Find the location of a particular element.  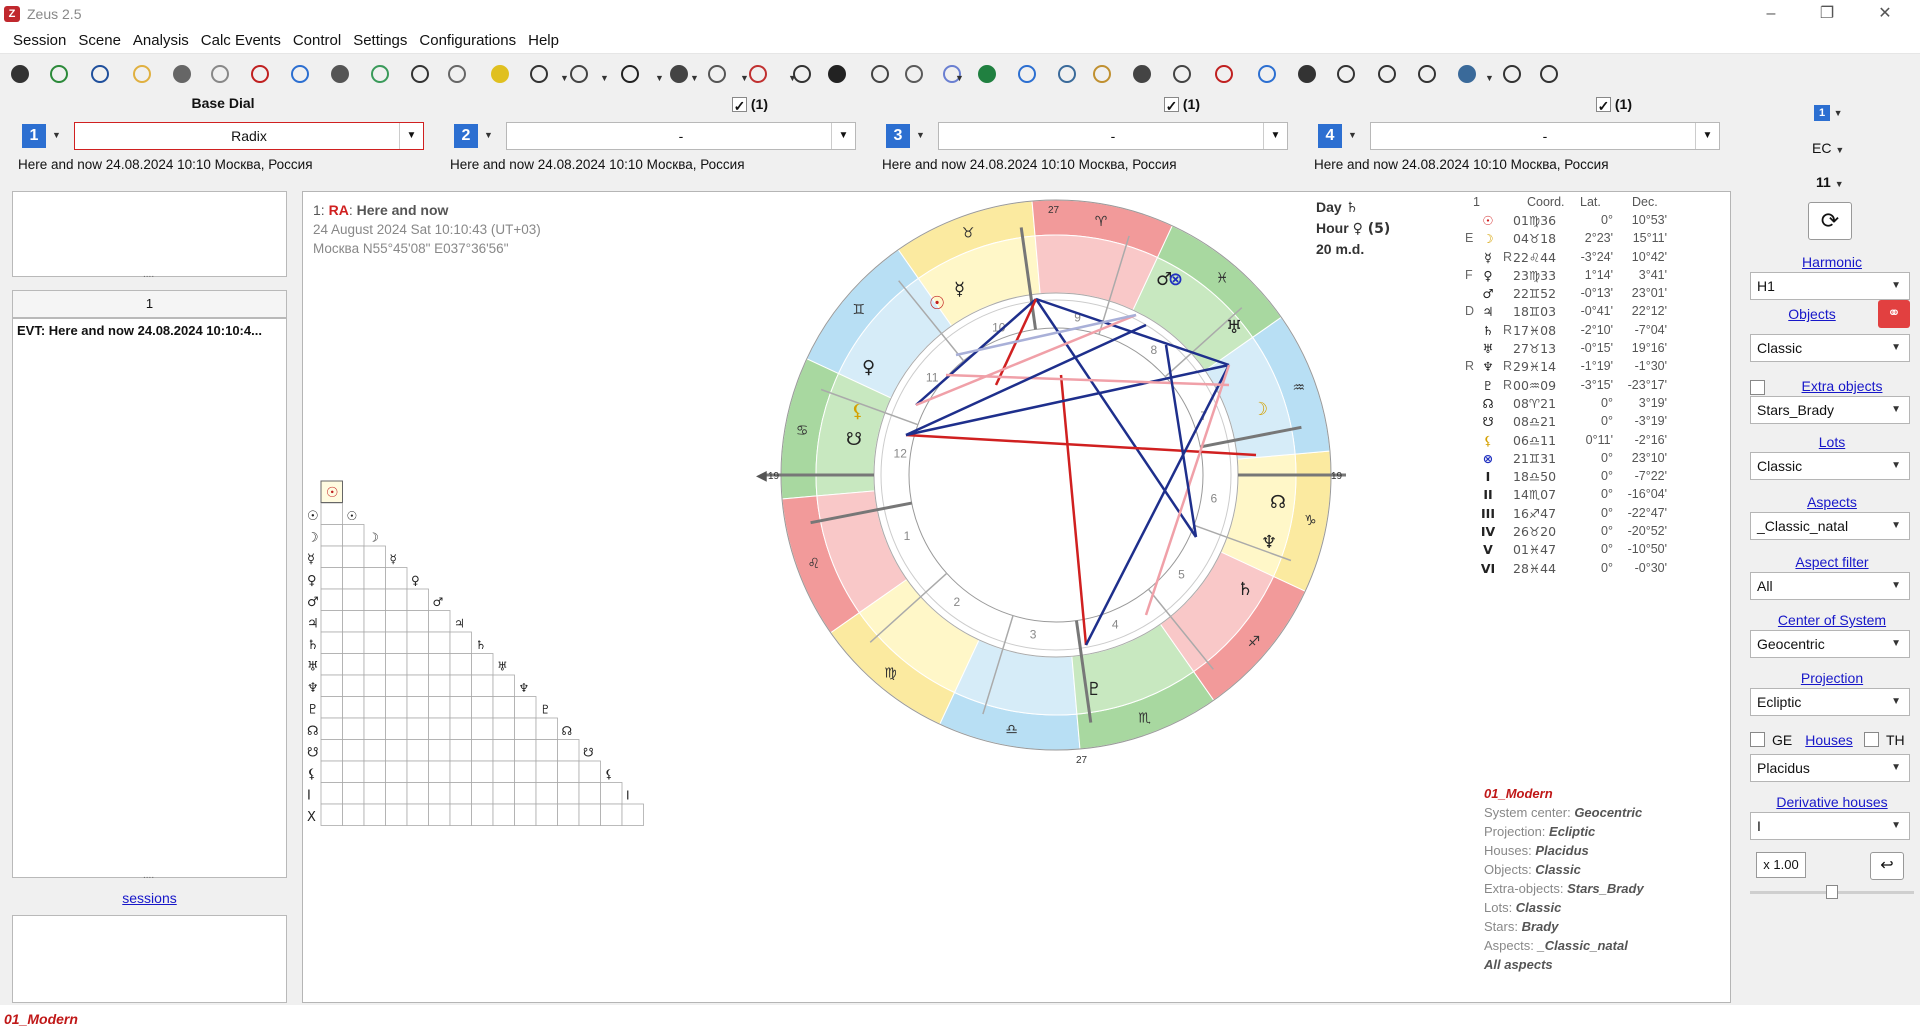

dial-3-select: - ▼ is located at coordinates (1113, 136).